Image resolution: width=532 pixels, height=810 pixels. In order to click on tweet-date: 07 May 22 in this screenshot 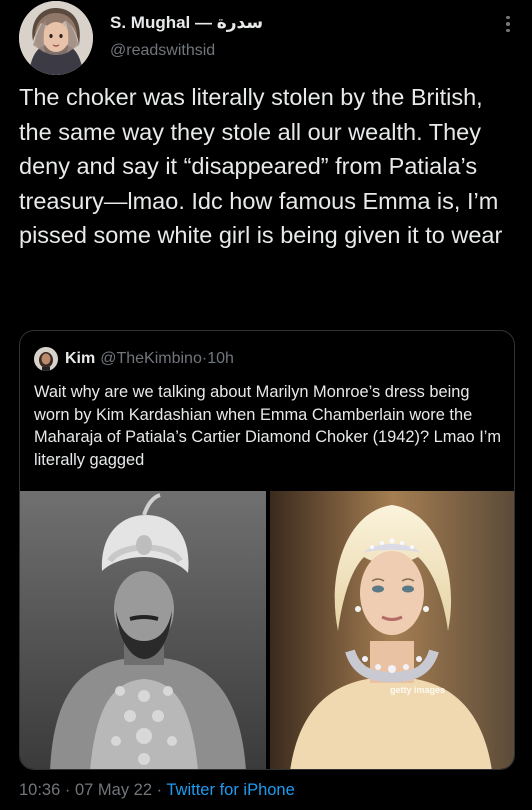, I will do `click(113, 790)`.